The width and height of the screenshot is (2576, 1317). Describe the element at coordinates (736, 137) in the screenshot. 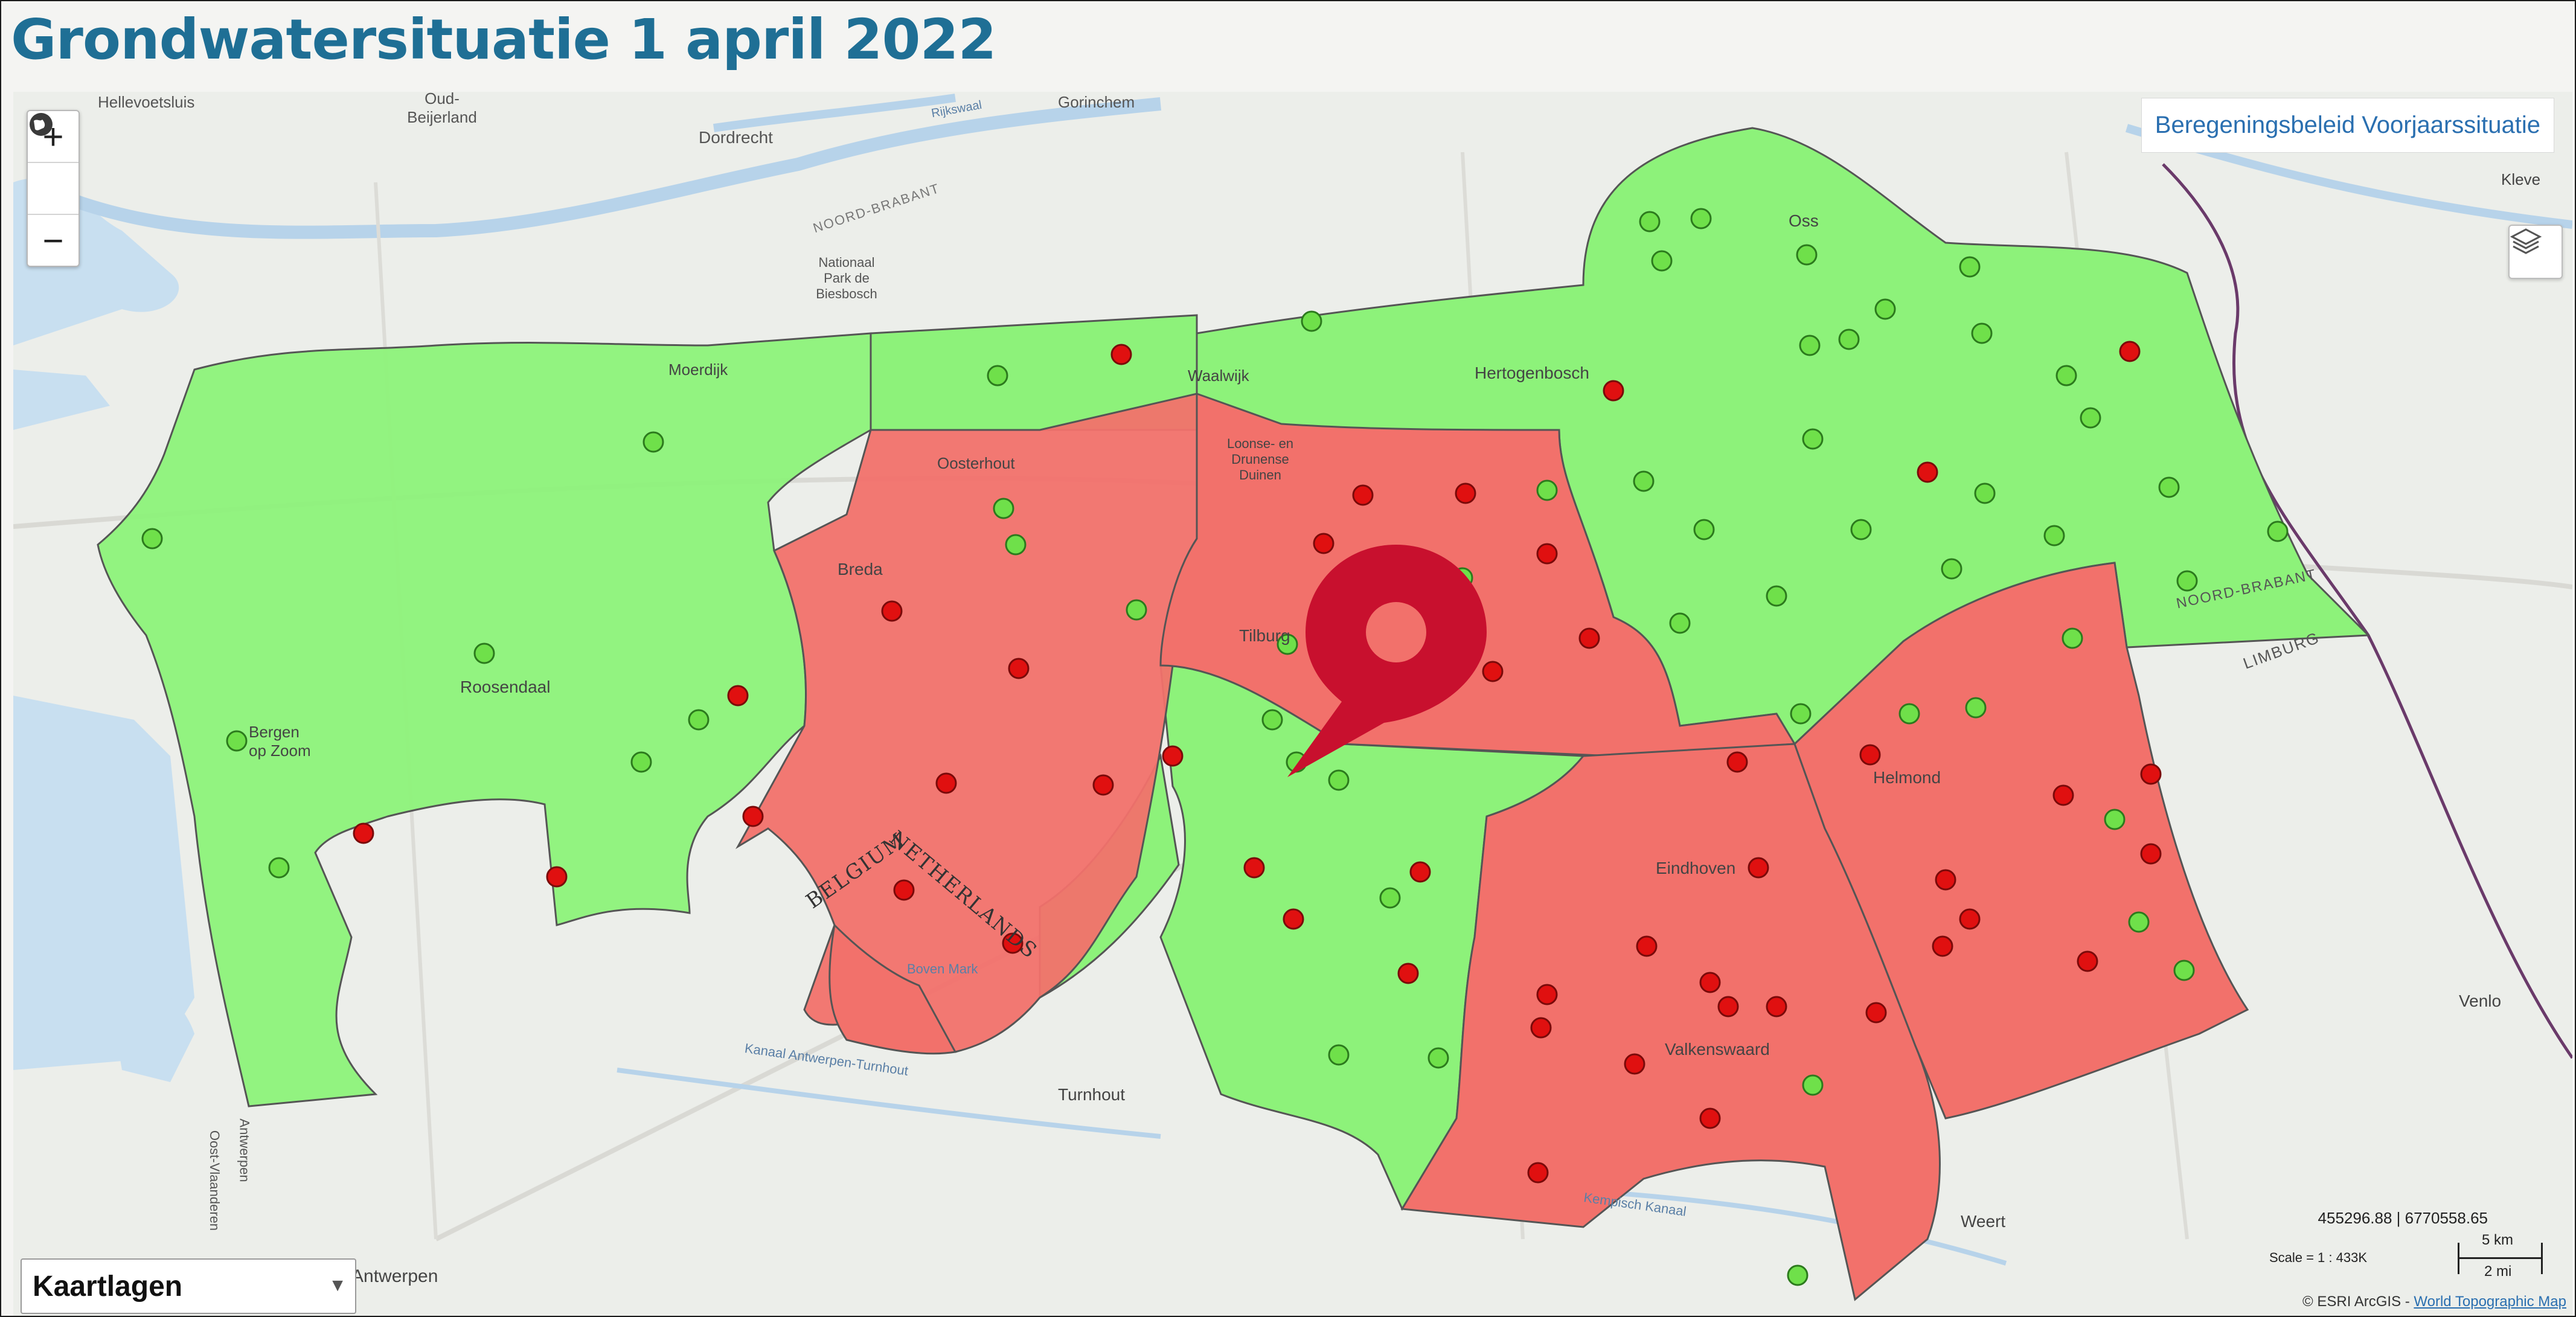

I see `place-label: Dordrecht` at that location.